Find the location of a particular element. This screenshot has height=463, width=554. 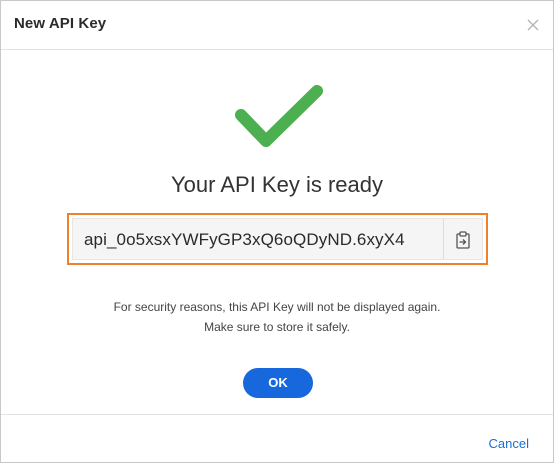

dialog-title: New API Key is located at coordinates (60, 23).